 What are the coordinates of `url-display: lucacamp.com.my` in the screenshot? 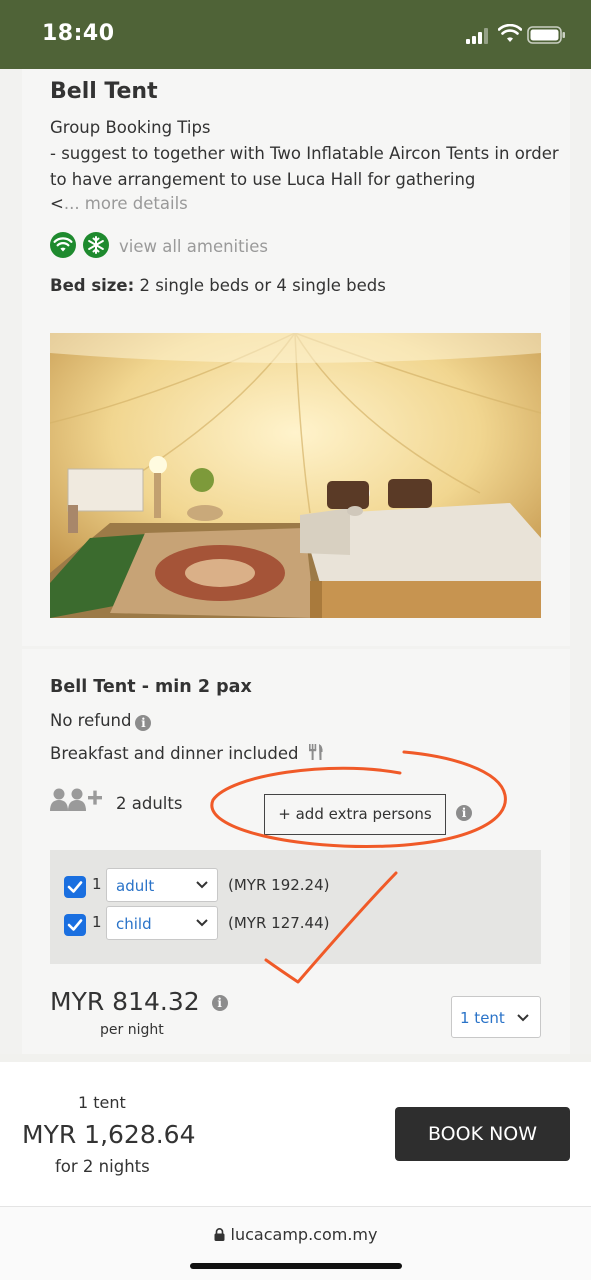 It's located at (295, 1234).